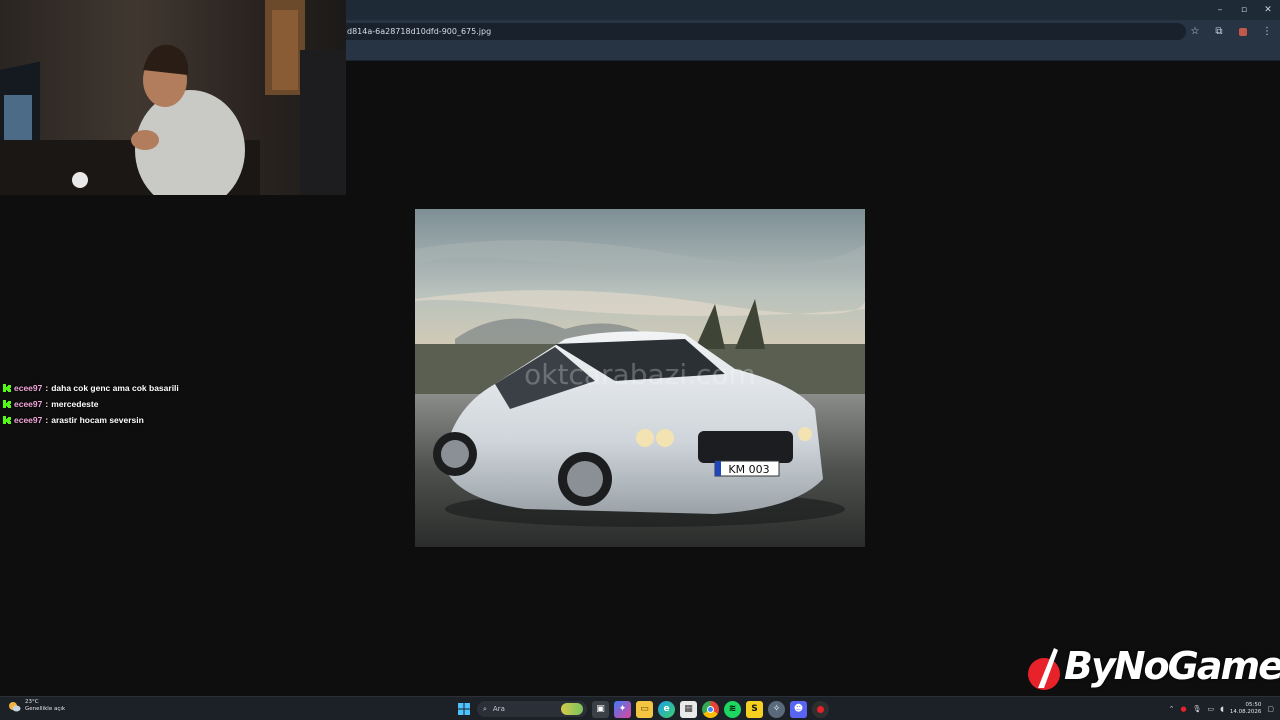  I want to click on browser-titlebar: – ▫ ✕, so click(813, 10).